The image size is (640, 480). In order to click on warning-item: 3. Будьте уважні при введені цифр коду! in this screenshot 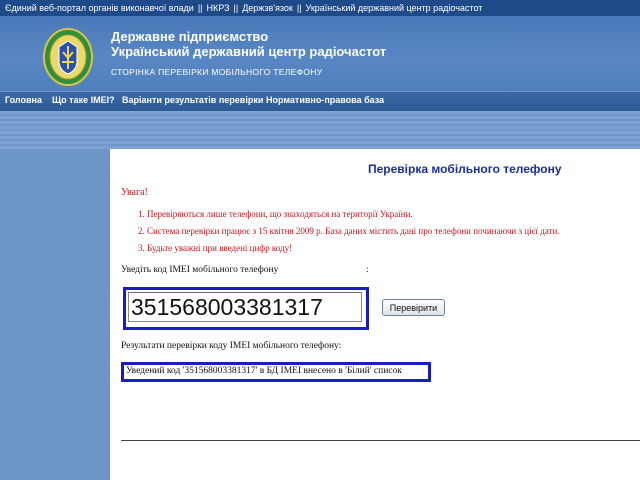, I will do `click(215, 248)`.